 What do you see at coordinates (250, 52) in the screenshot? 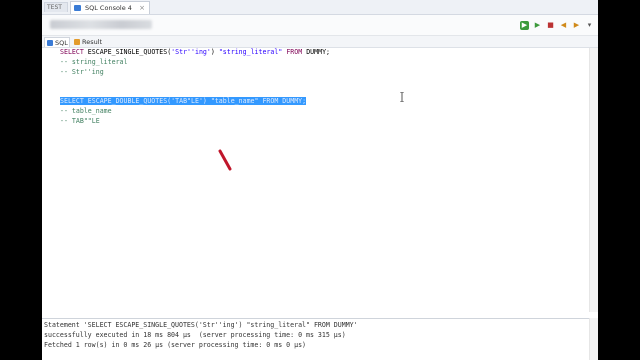
I see `column-alias: "string_literal"` at bounding box center [250, 52].